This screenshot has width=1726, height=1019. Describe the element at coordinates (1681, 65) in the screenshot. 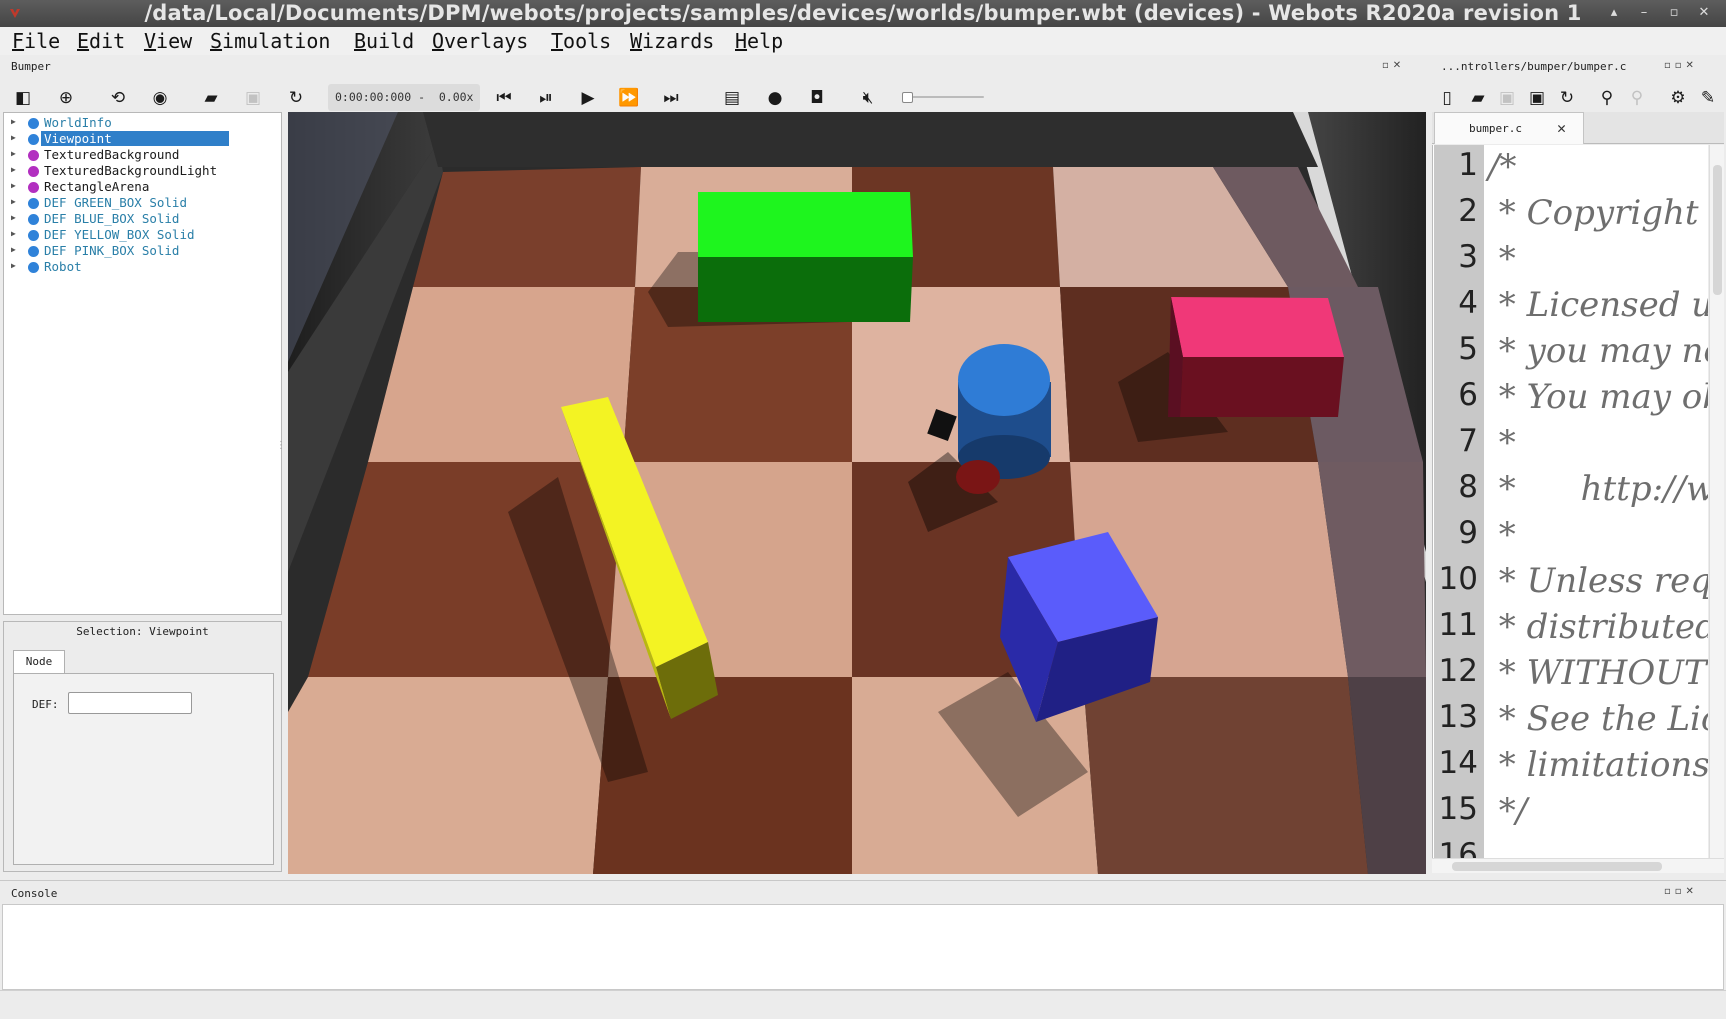

I see `editor-dock-buttons: ▫▫✕` at that location.